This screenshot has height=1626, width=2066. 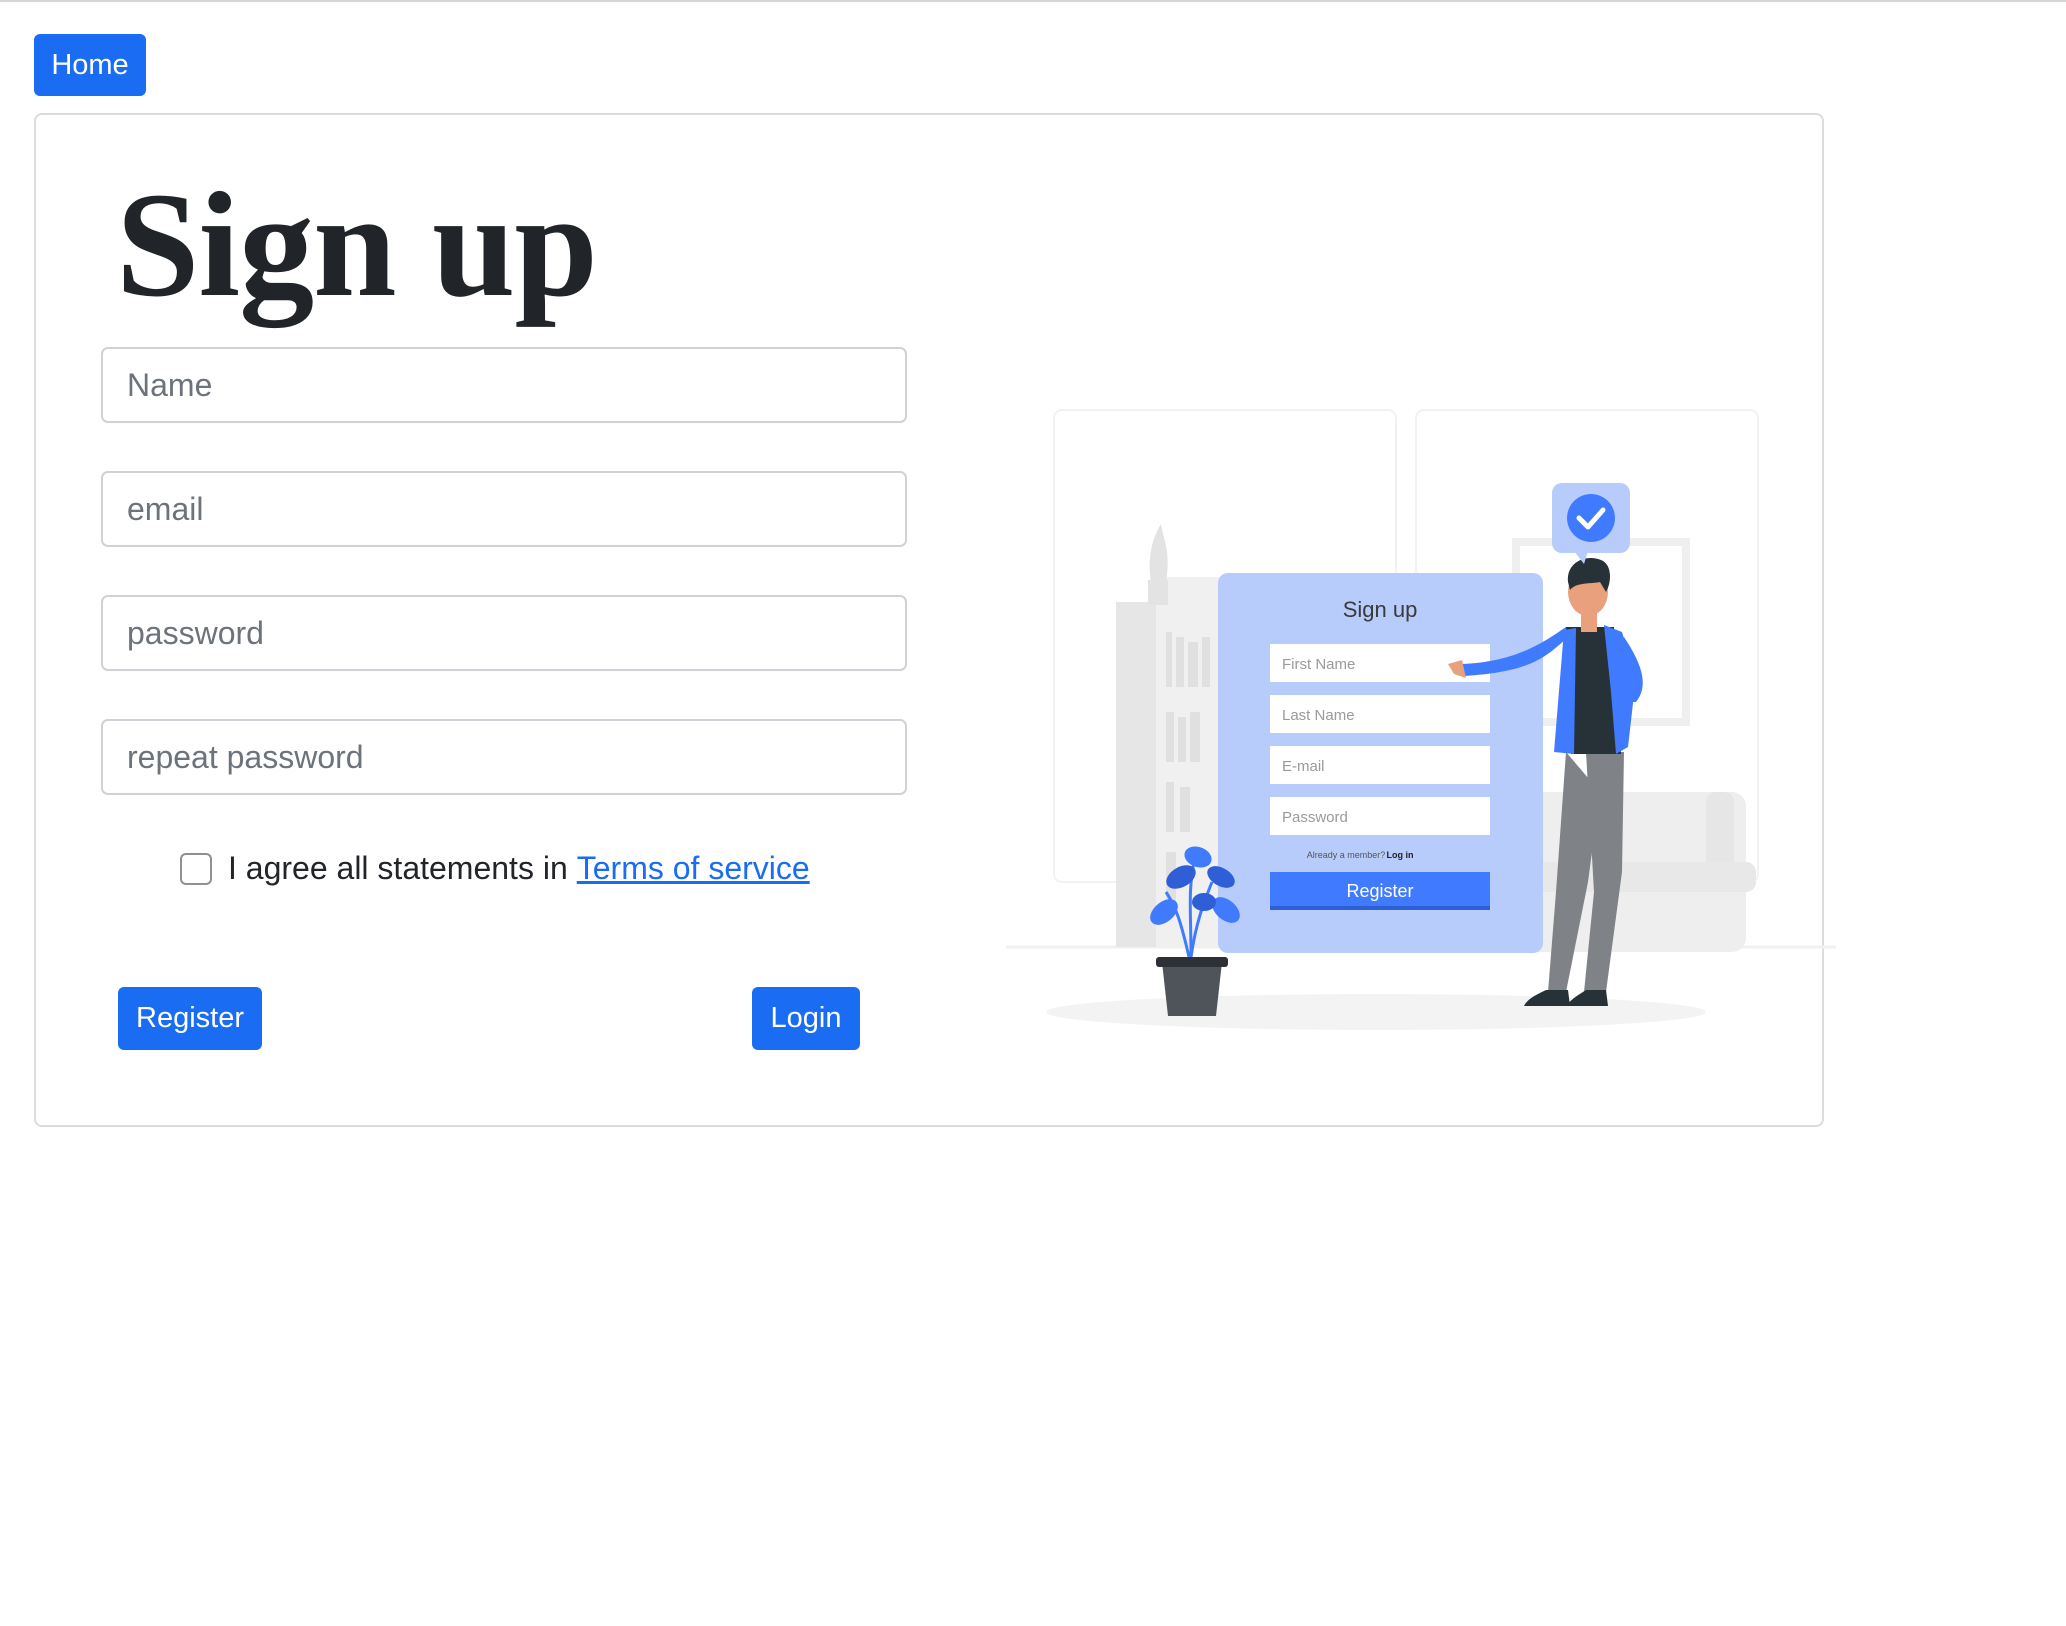 What do you see at coordinates (1315, 817) in the screenshot?
I see `illustration-password: Password` at bounding box center [1315, 817].